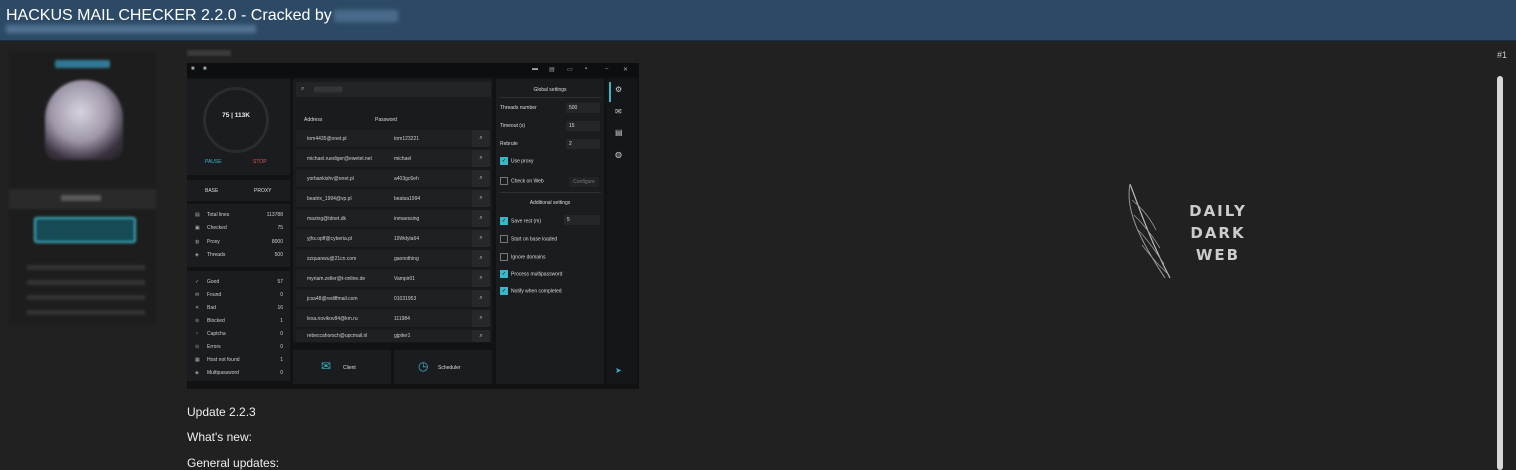  What do you see at coordinates (584, 182) in the screenshot?
I see `configure-button: Configure` at bounding box center [584, 182].